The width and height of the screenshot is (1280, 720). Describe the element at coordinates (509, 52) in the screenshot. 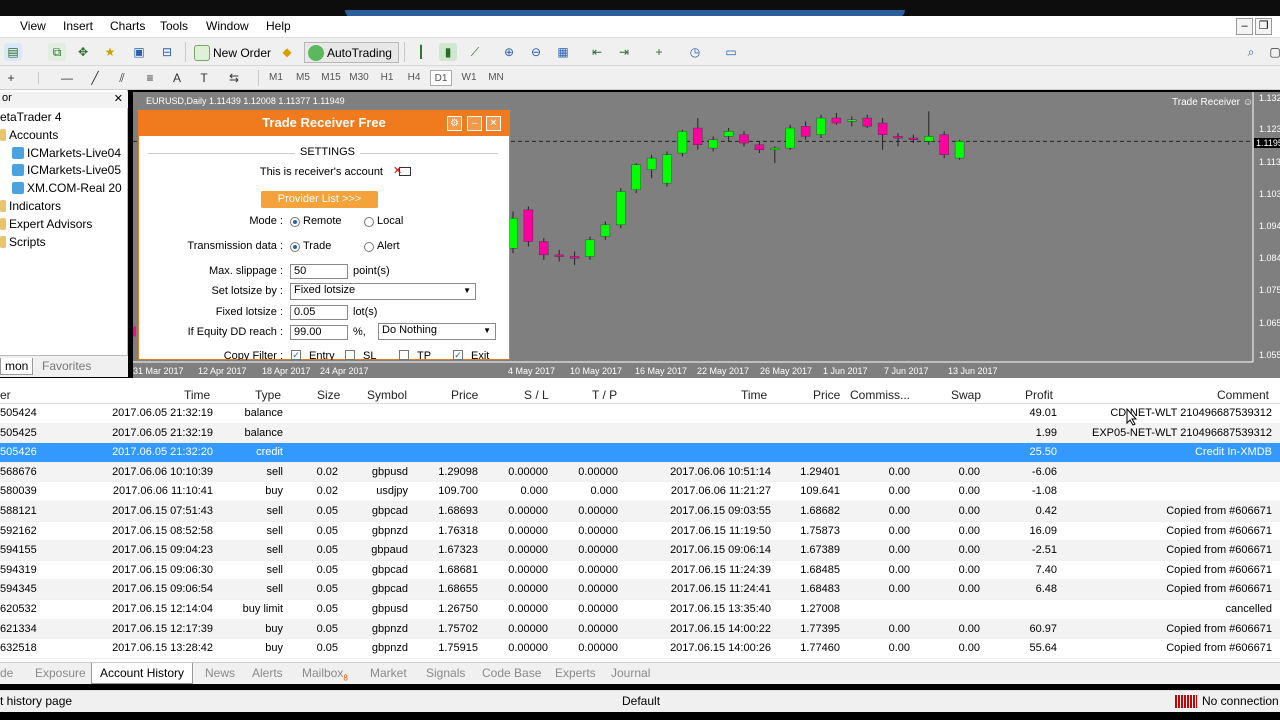

I see `zoom-in-icon: ⊕` at that location.